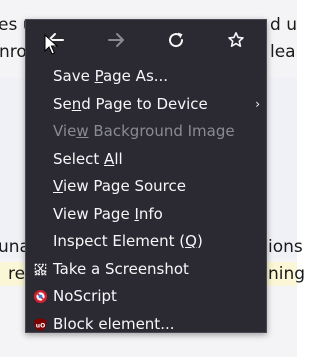 This screenshot has height=357, width=320. I want to click on submenu-arrow-icon: ›, so click(257, 103).